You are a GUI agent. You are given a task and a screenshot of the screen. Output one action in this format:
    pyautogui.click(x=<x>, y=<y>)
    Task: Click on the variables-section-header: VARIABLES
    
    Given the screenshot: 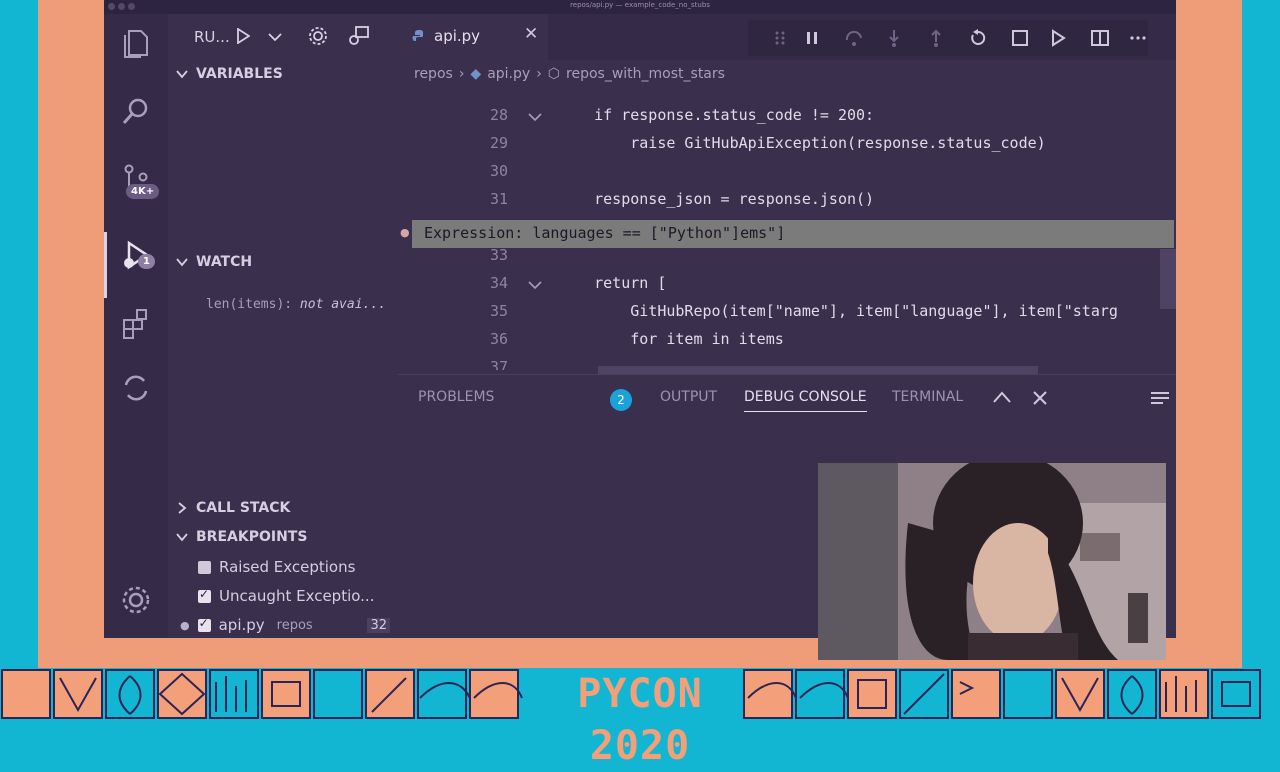 What is the action you would take?
    pyautogui.click(x=229, y=74)
    